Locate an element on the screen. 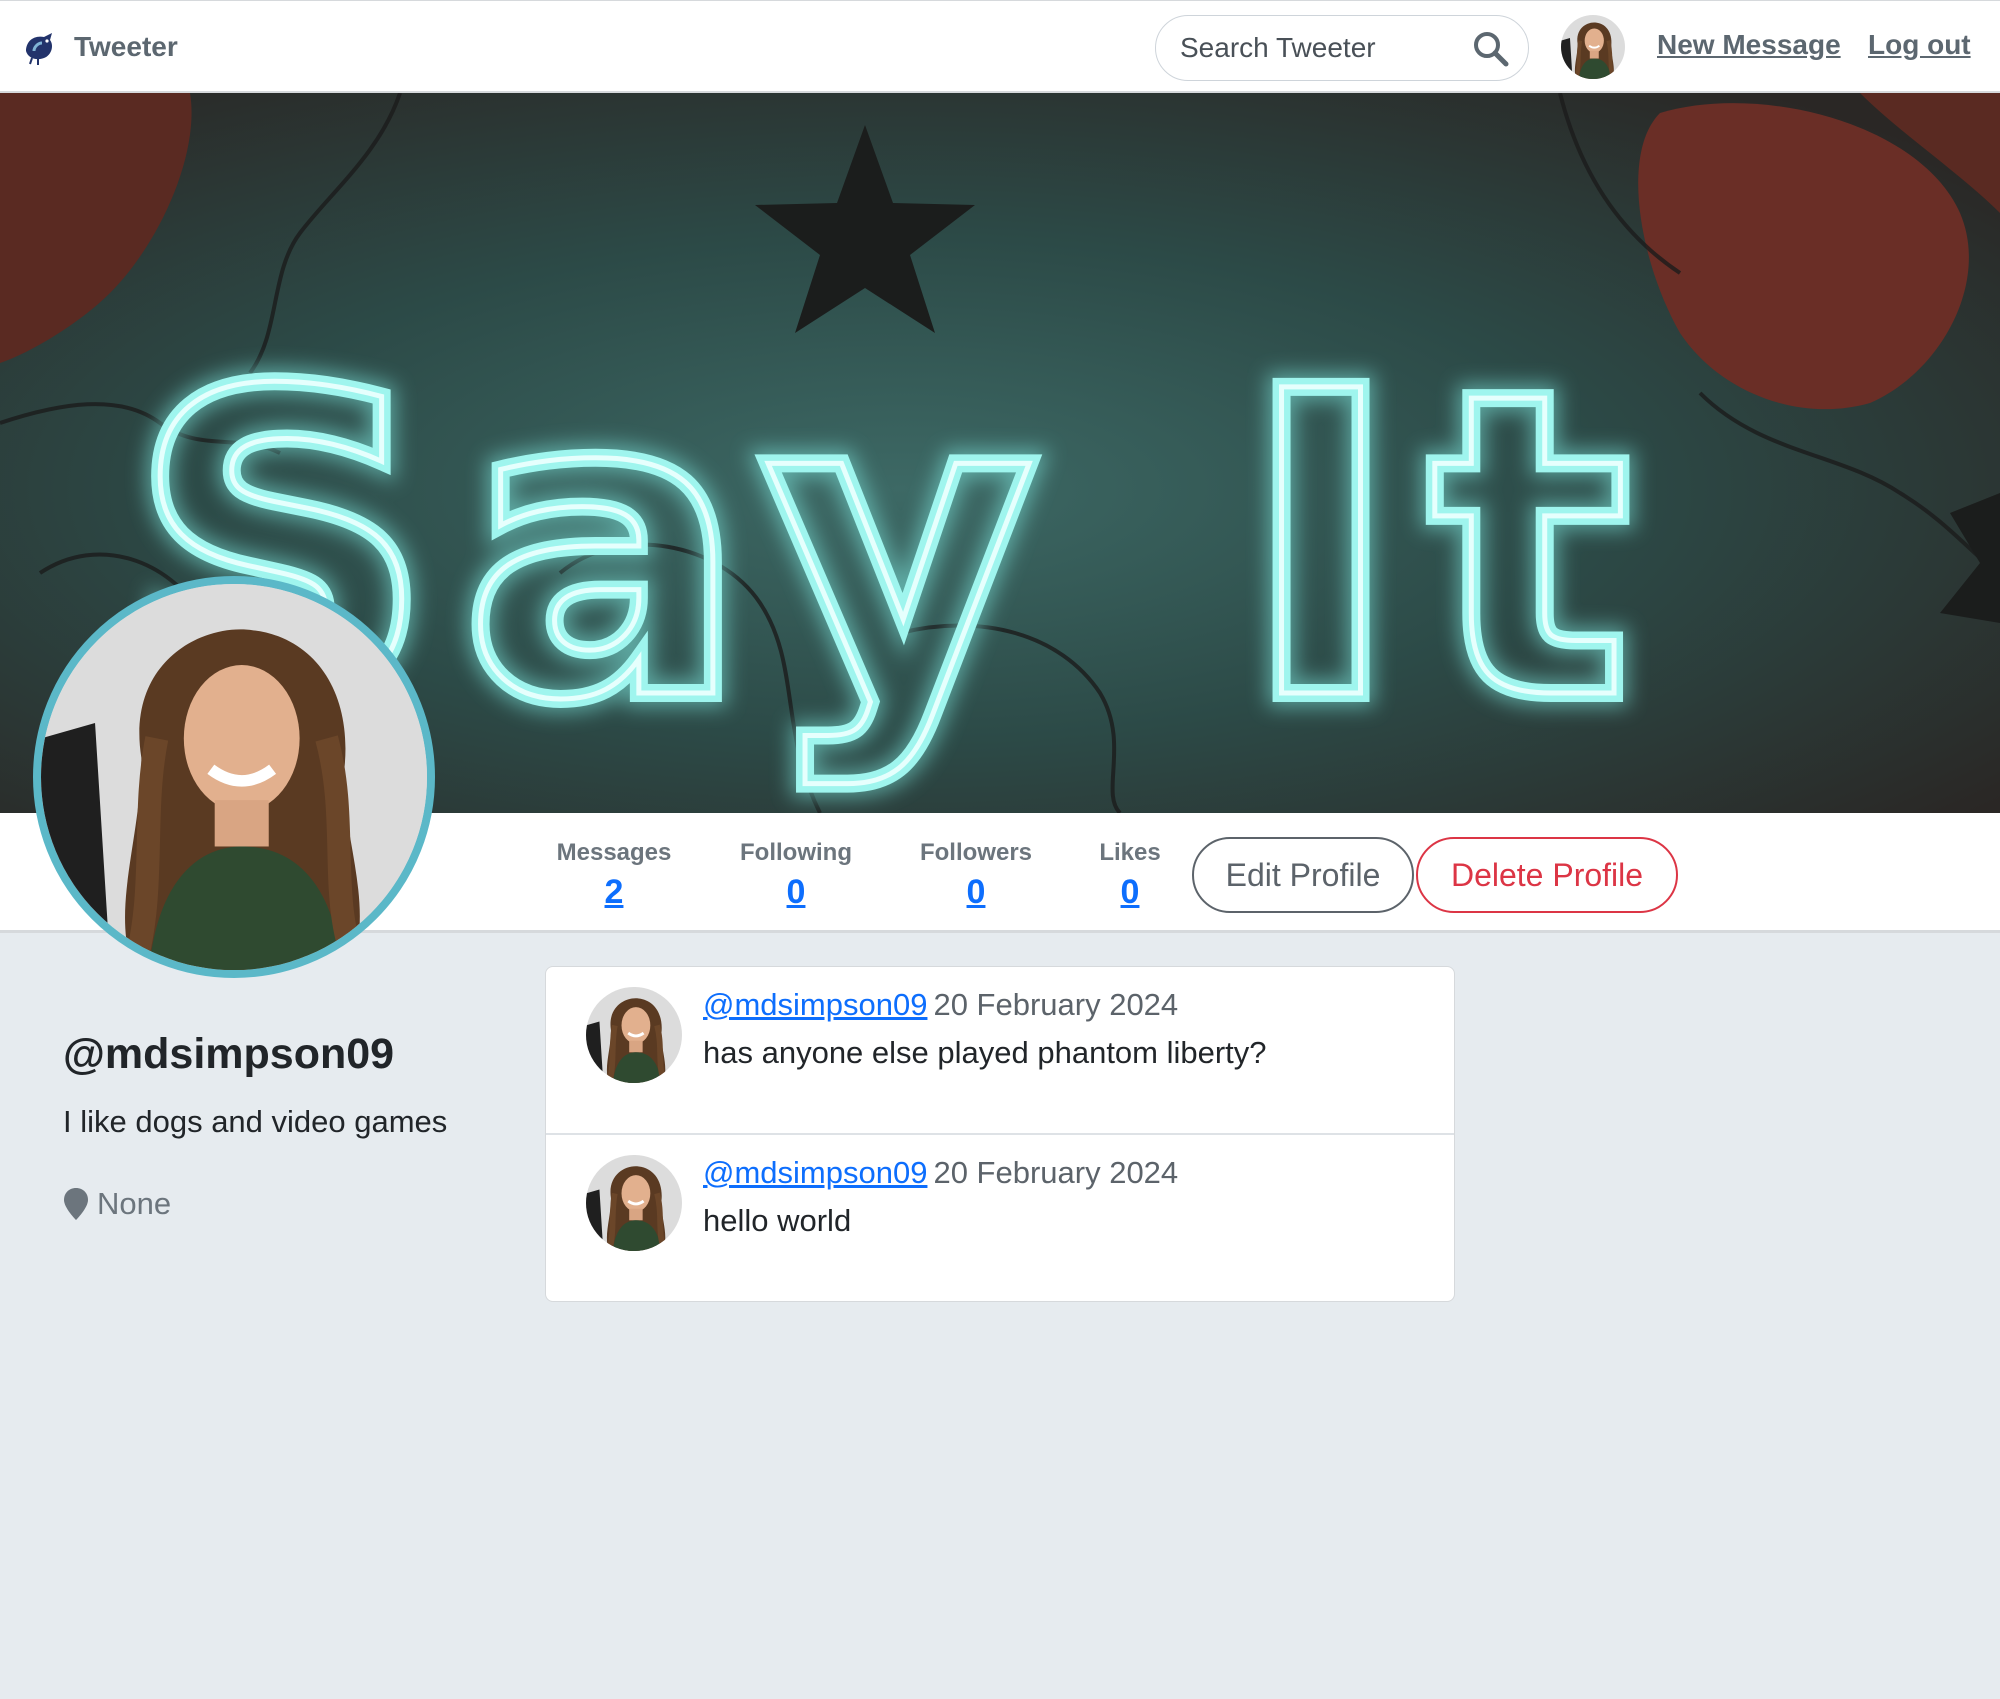 The height and width of the screenshot is (1699, 2000). profile-bio: I like dogs and video games is located at coordinates (255, 1121).